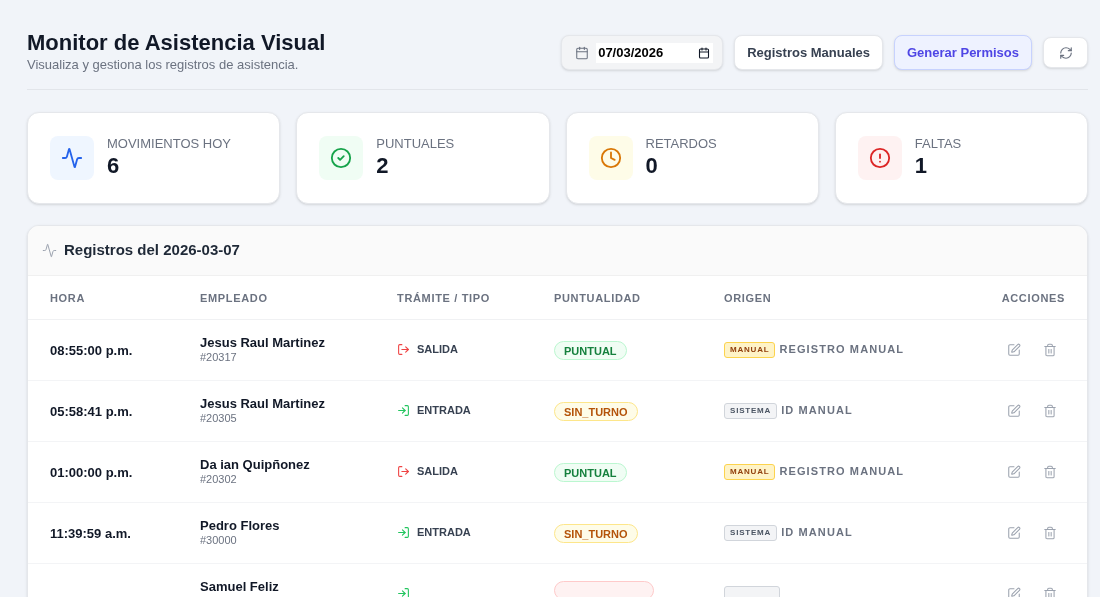 Image resolution: width=1100 pixels, height=597 pixels. What do you see at coordinates (169, 144) in the screenshot?
I see `stat-label: MOVIMIENTOS HOY` at bounding box center [169, 144].